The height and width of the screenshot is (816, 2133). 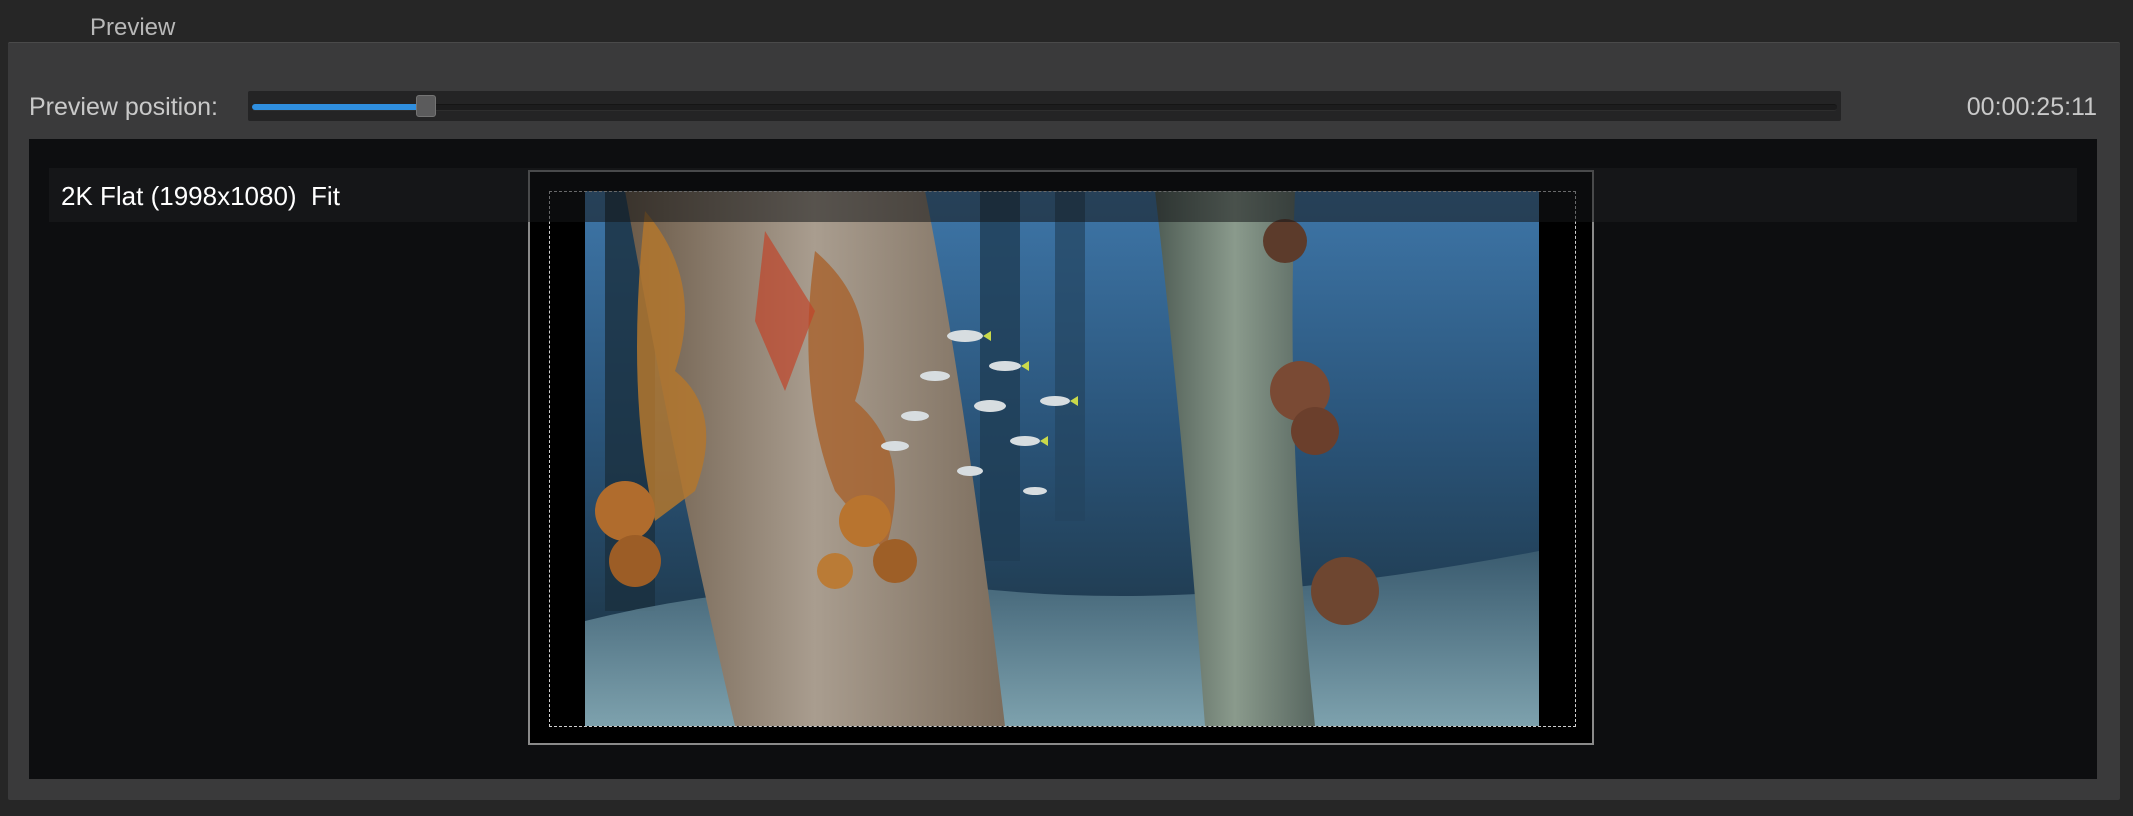 I want to click on slider-groove, so click(x=1044, y=107).